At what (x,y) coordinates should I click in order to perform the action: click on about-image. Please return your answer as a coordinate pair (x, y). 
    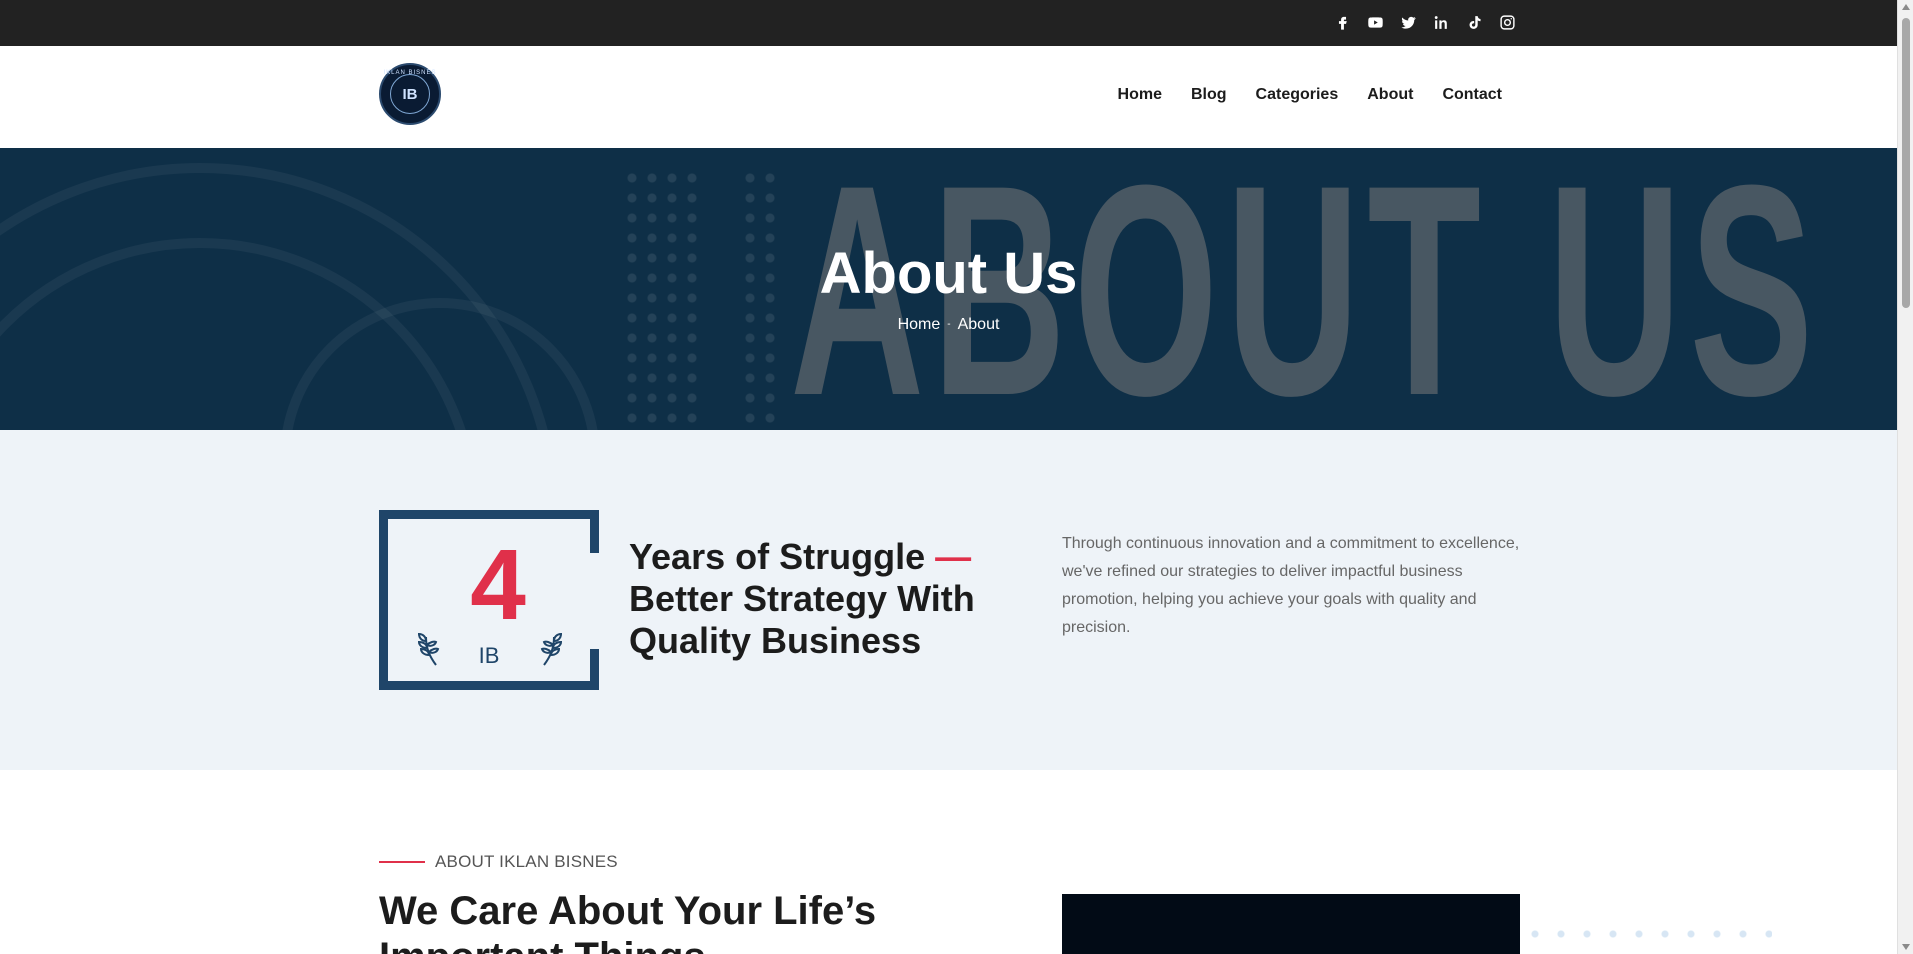
    Looking at the image, I should click on (1291, 924).